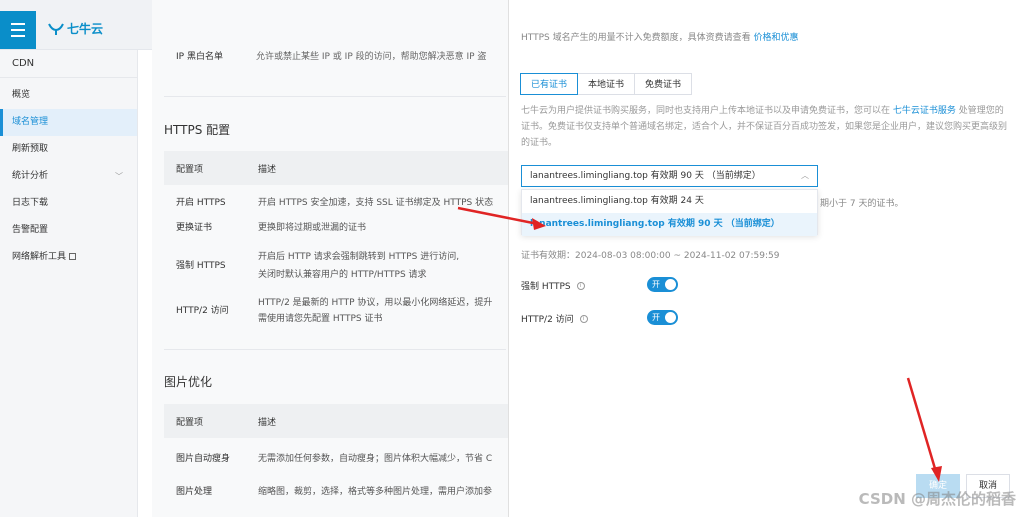  What do you see at coordinates (549, 84) in the screenshot?
I see `tab-existing-cert: 已有证书` at bounding box center [549, 84].